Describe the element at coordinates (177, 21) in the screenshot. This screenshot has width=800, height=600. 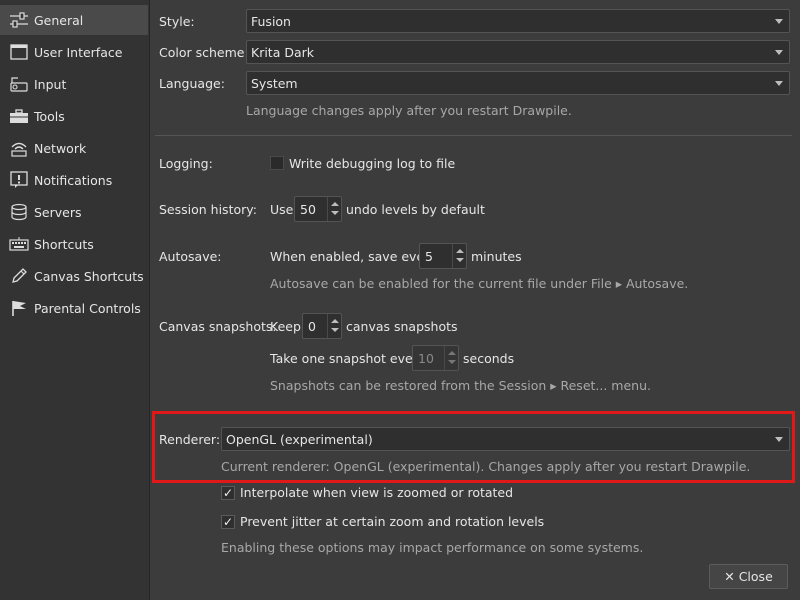
I see `style-label: Style:` at that location.